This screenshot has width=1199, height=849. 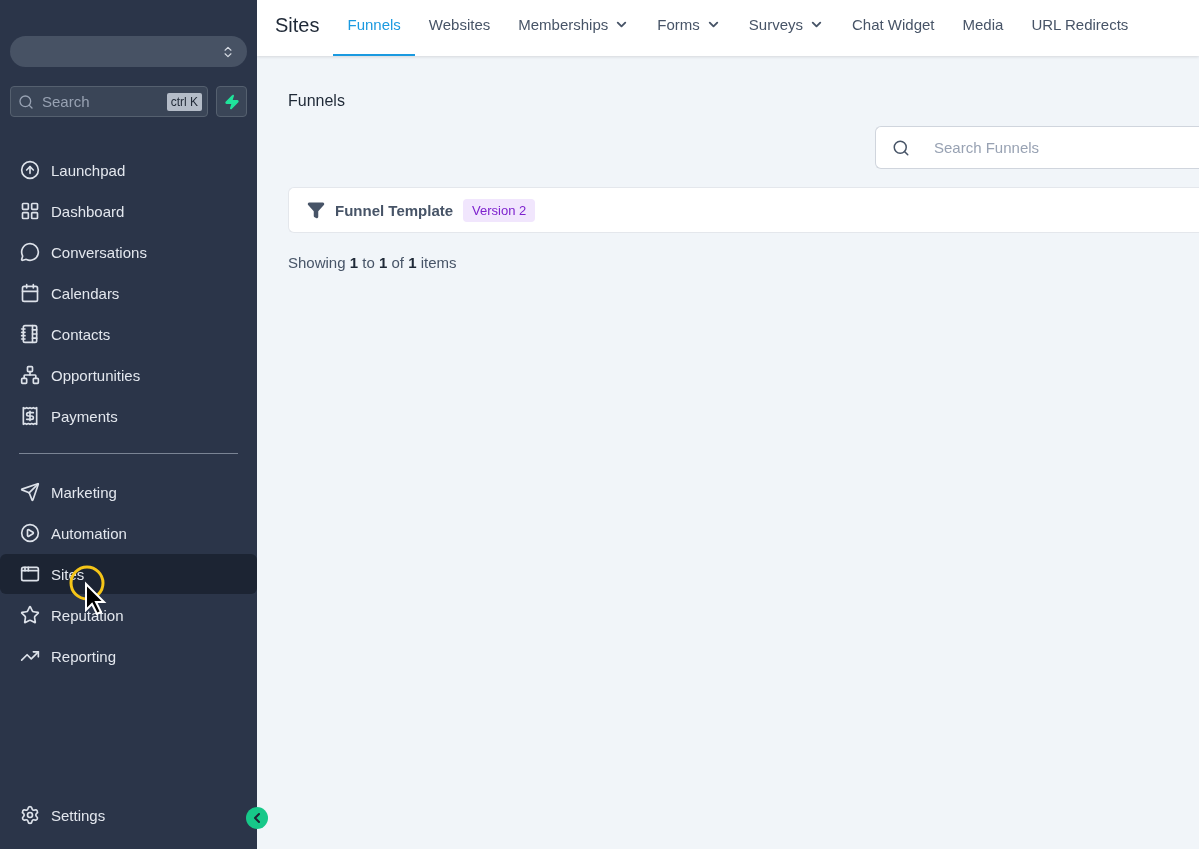 I want to click on sidebar-item: Launchpad, so click(x=128, y=170).